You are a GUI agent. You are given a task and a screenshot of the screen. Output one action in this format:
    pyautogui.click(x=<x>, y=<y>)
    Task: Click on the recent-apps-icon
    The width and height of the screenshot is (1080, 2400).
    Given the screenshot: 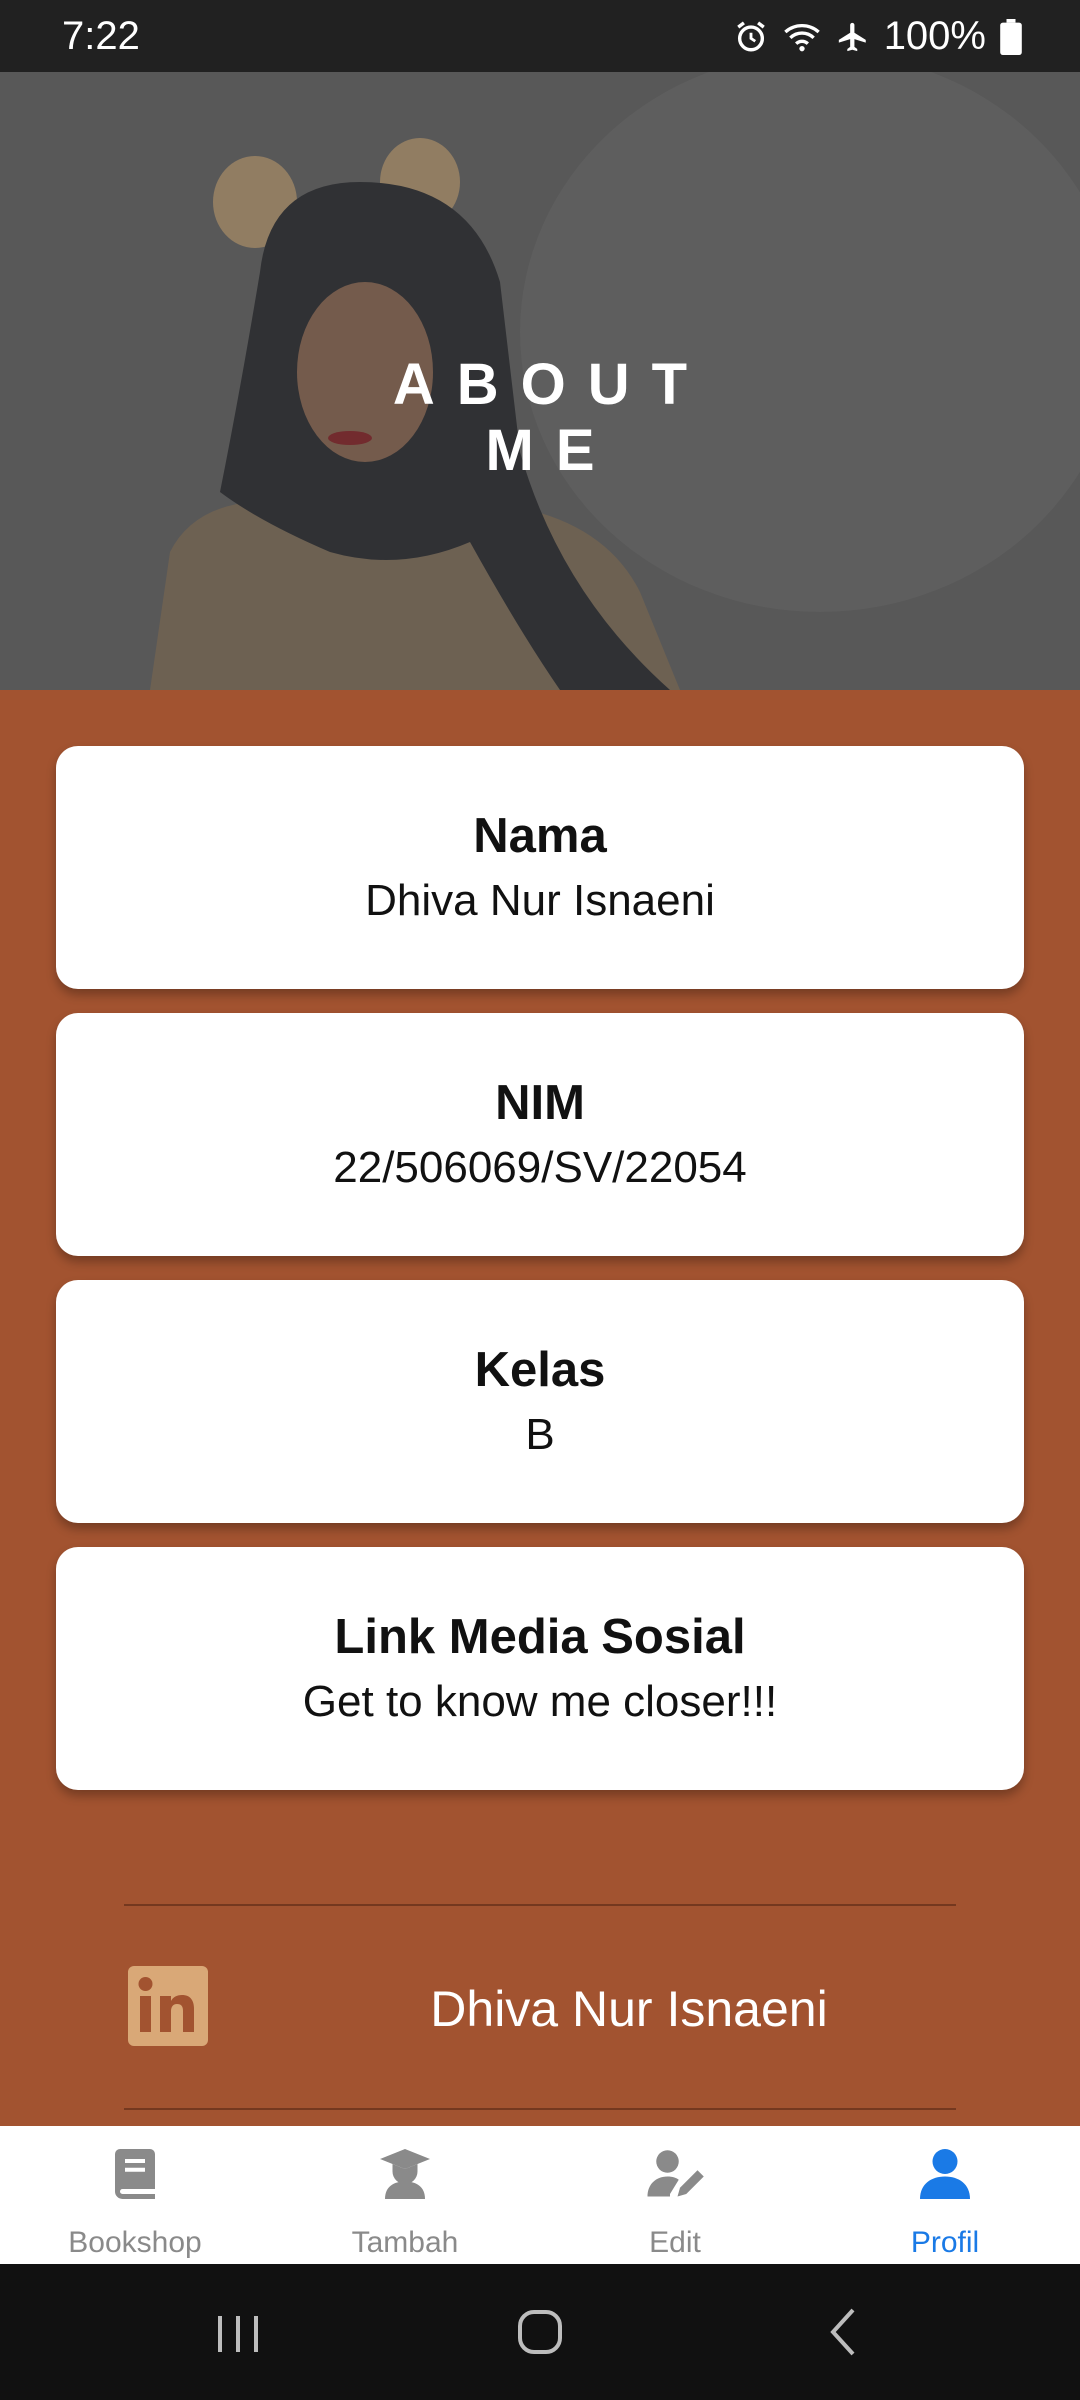 What is the action you would take?
    pyautogui.click(x=238, y=2331)
    